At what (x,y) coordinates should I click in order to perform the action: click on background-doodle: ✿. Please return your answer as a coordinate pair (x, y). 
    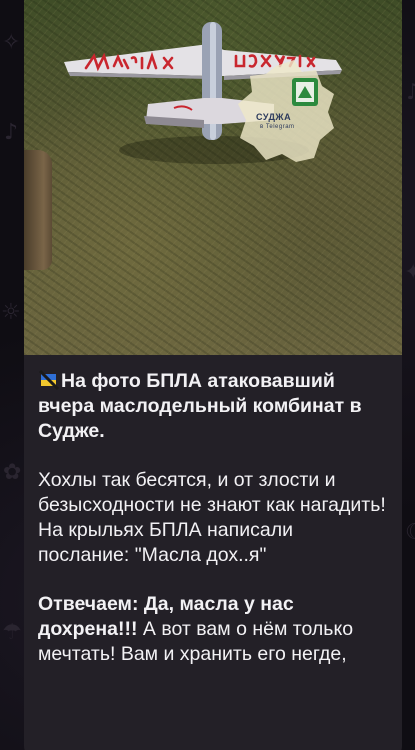
    Looking at the image, I should click on (12, 472).